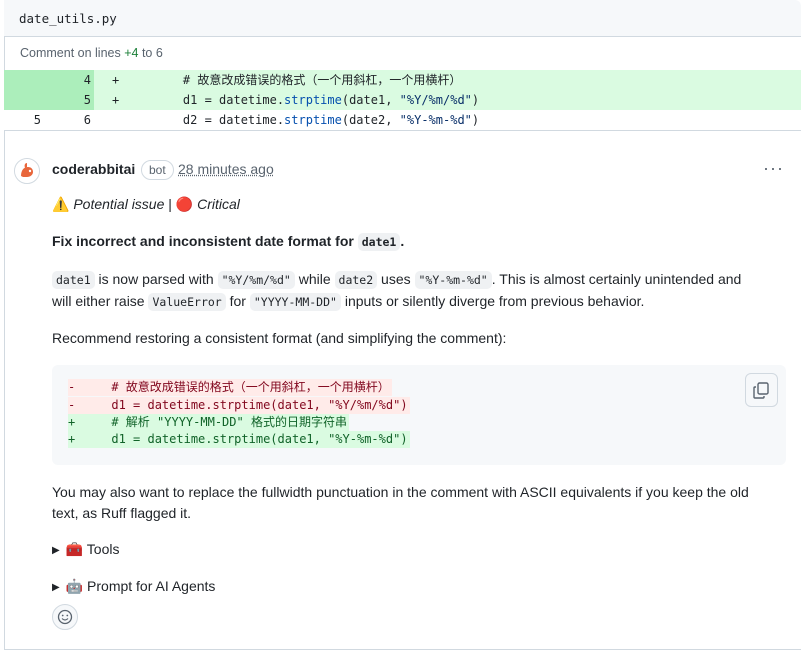 Image resolution: width=802 pixels, height=650 pixels. What do you see at coordinates (147, 53) in the screenshot?
I see `lines-note-mid: to` at bounding box center [147, 53].